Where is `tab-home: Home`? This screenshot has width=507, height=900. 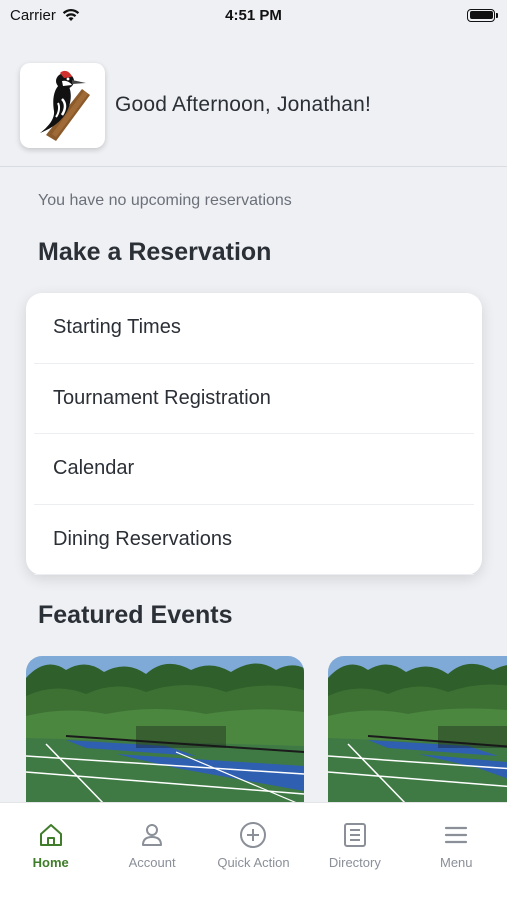 tab-home: Home is located at coordinates (50, 860).